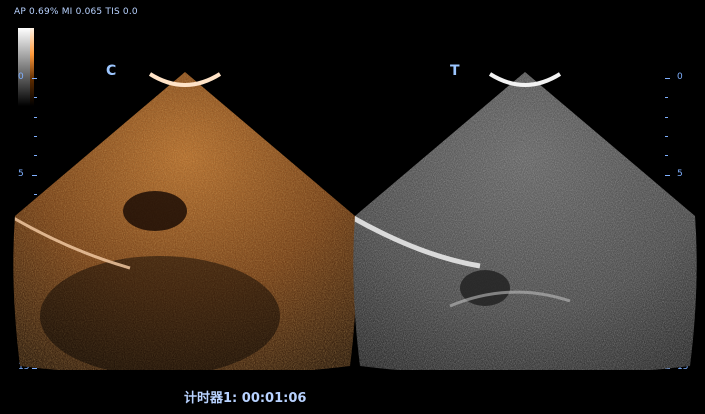 The height and width of the screenshot is (414, 705). I want to click on timer-readout: 计时器1: 00:01:06, so click(245, 398).